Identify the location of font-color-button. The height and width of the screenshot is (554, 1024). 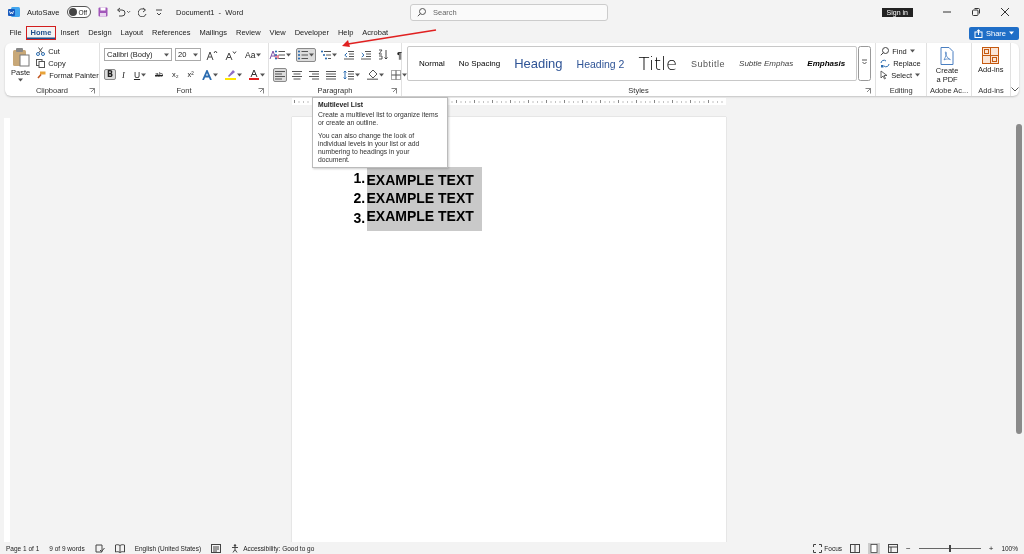
(256, 74).